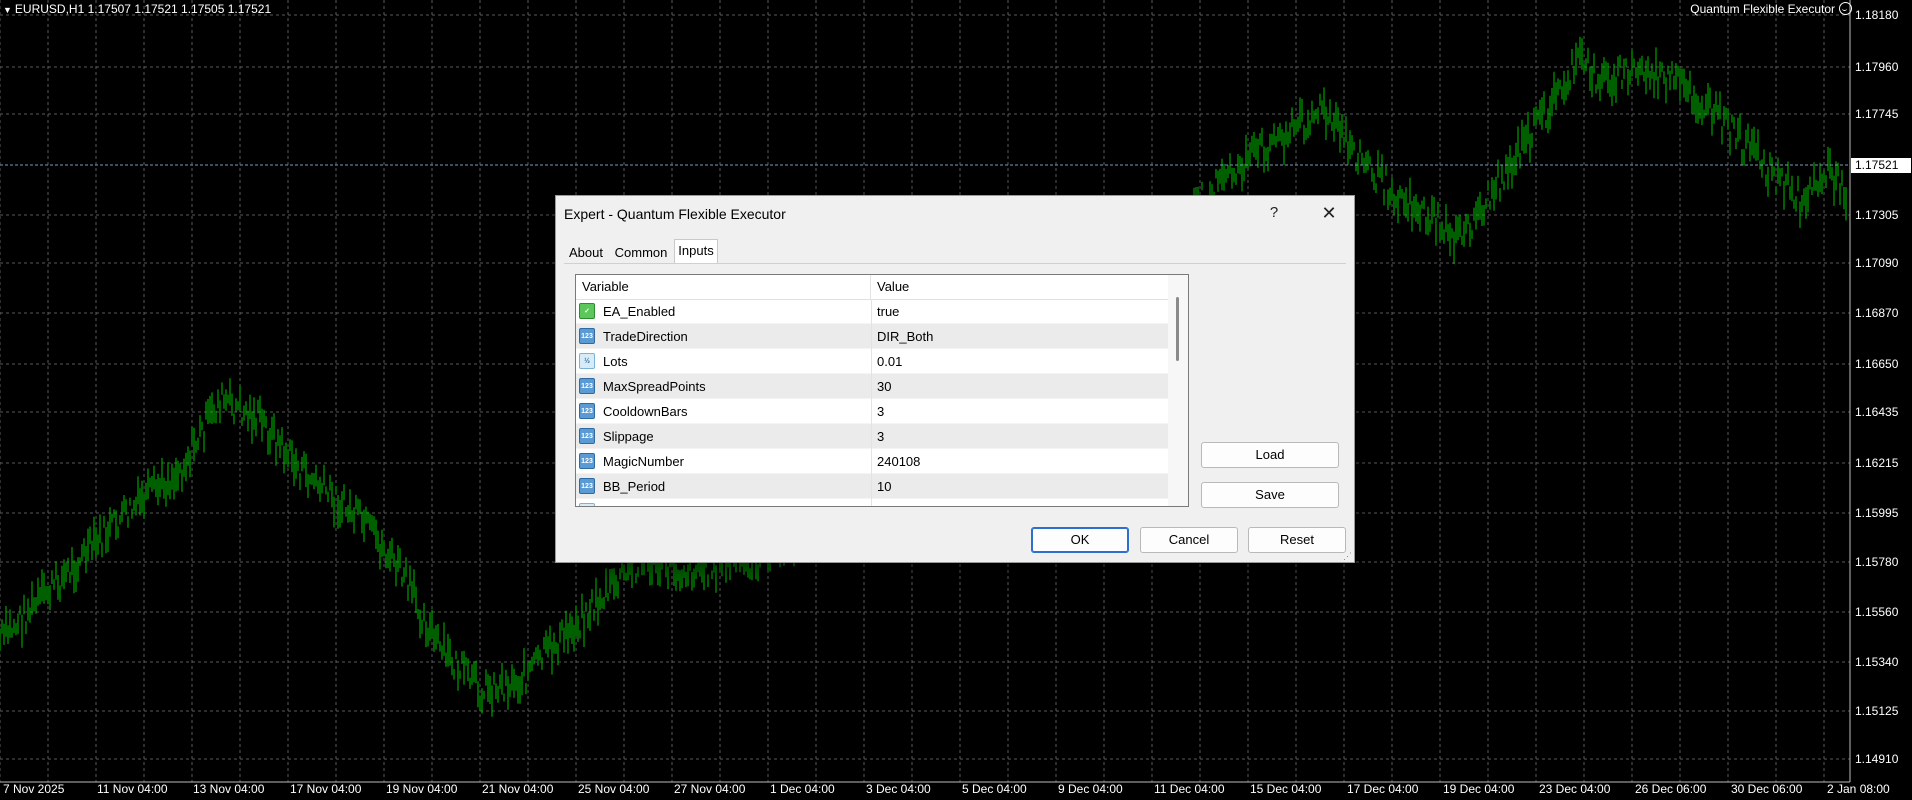 The width and height of the screenshot is (1912, 800). What do you see at coordinates (884, 486) in the screenshot?
I see `input-value: 10` at bounding box center [884, 486].